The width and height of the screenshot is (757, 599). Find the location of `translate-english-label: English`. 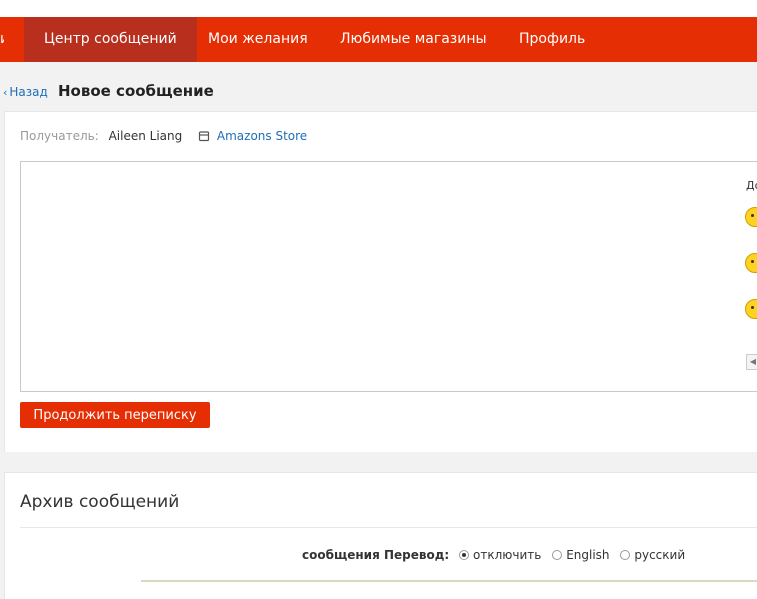

translate-english-label: English is located at coordinates (588, 555).